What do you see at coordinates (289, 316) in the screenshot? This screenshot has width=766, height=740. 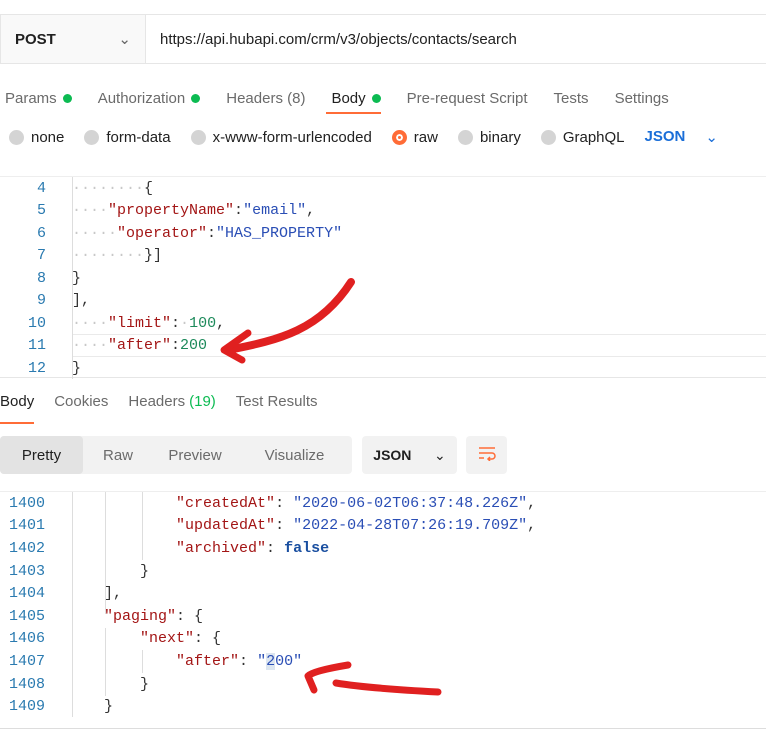 I see `arrow-to-request-after` at bounding box center [289, 316].